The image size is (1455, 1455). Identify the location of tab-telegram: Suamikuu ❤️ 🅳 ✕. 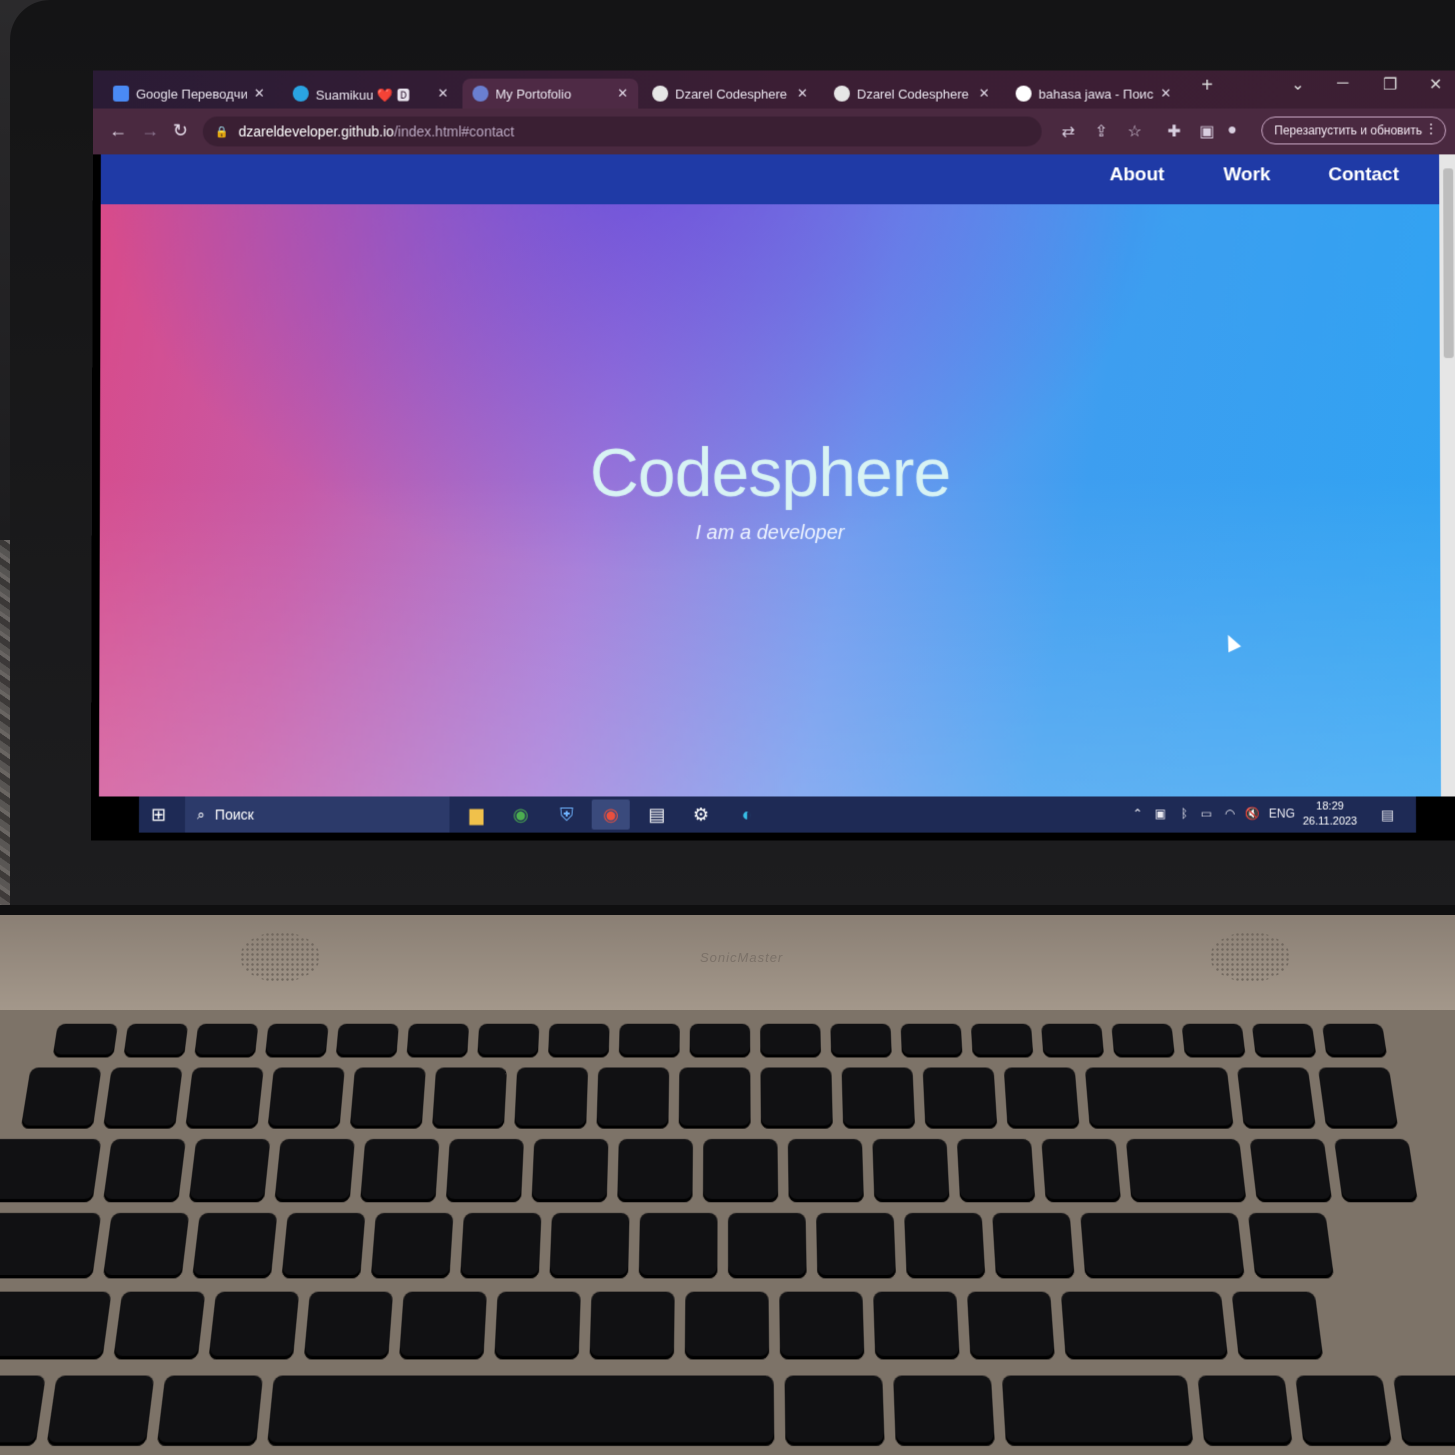
(371, 94).